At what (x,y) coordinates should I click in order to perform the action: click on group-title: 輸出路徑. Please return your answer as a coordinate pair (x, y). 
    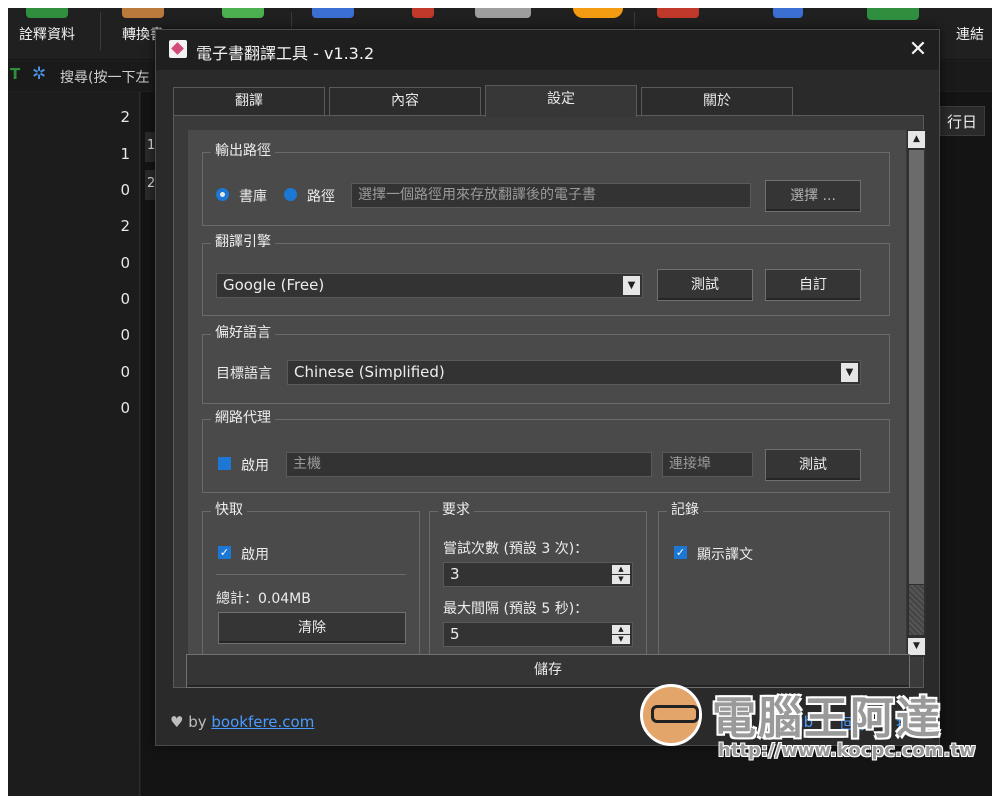
    Looking at the image, I should click on (243, 151).